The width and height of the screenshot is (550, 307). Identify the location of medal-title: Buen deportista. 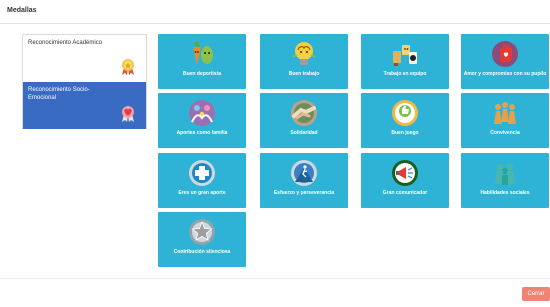
(202, 74).